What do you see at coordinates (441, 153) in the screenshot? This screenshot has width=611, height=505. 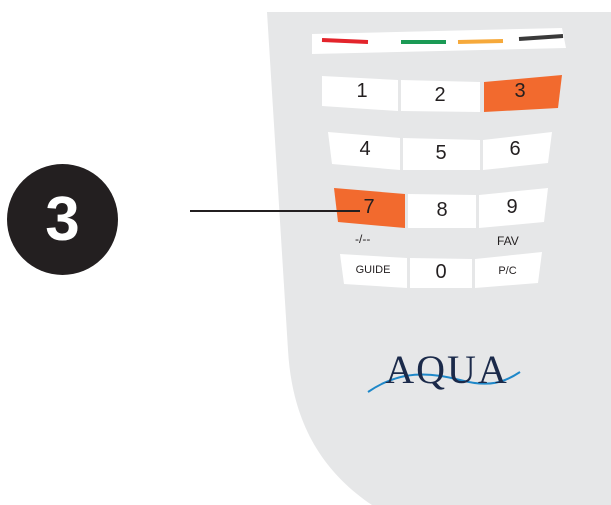 I see `key-5-label: 5` at bounding box center [441, 153].